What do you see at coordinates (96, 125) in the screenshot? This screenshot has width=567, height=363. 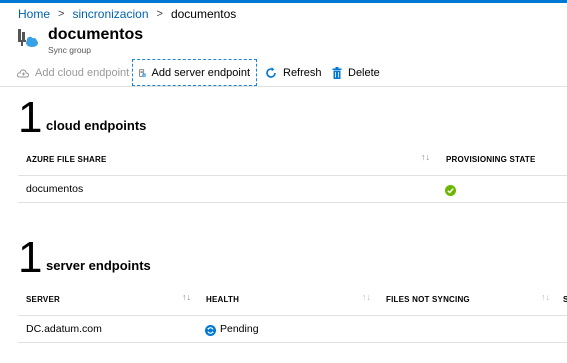 I see `cloud-endpoints-title: cloud endpoints` at bounding box center [96, 125].